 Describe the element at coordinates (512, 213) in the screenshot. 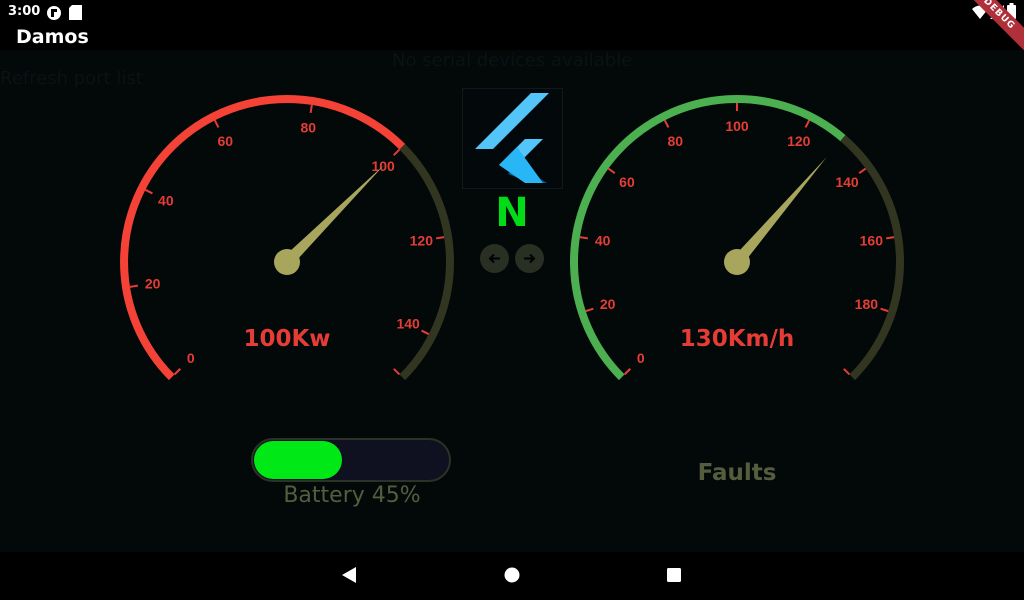

I see `gear-indicator: N` at that location.